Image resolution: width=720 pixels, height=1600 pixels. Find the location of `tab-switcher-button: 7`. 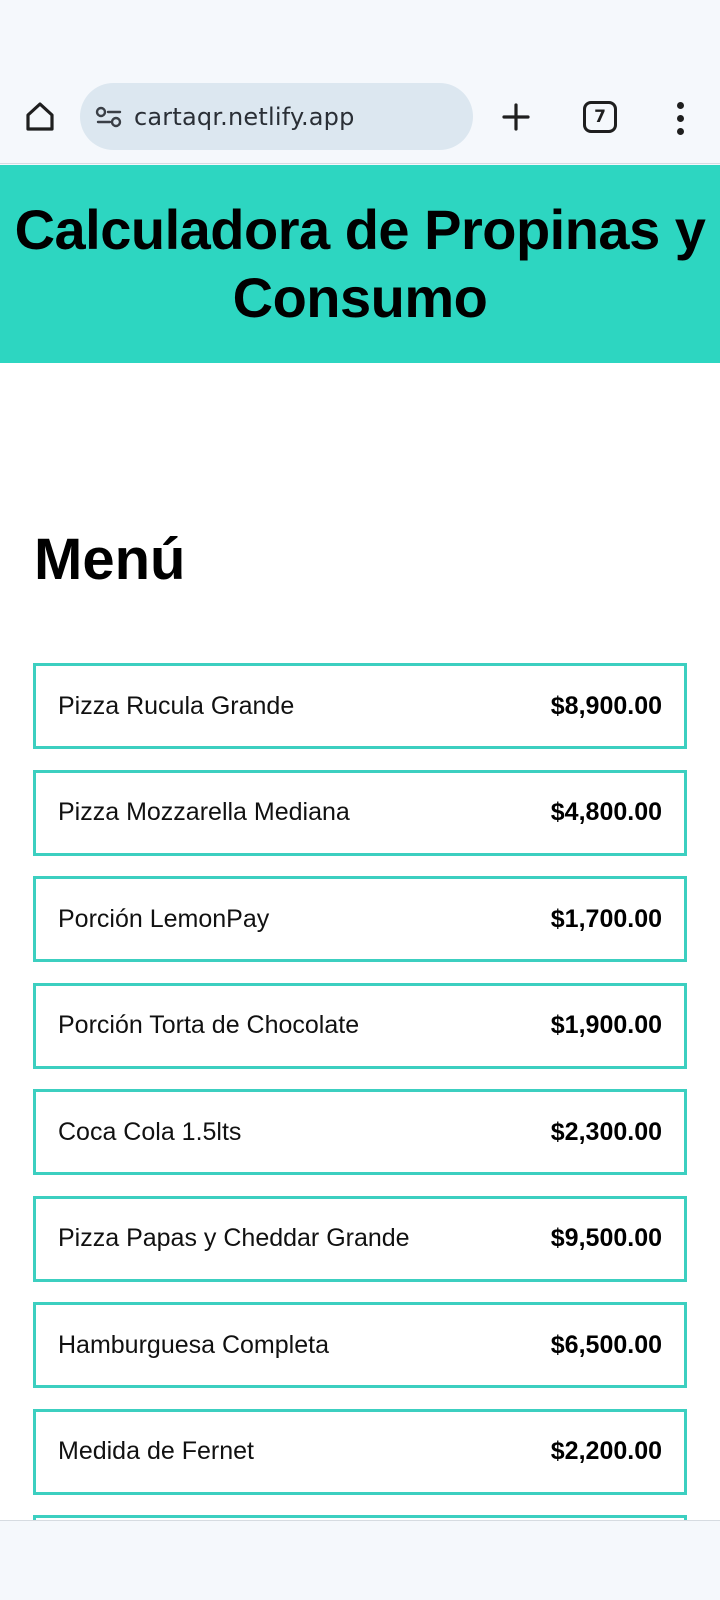

tab-switcher-button: 7 is located at coordinates (600, 117).